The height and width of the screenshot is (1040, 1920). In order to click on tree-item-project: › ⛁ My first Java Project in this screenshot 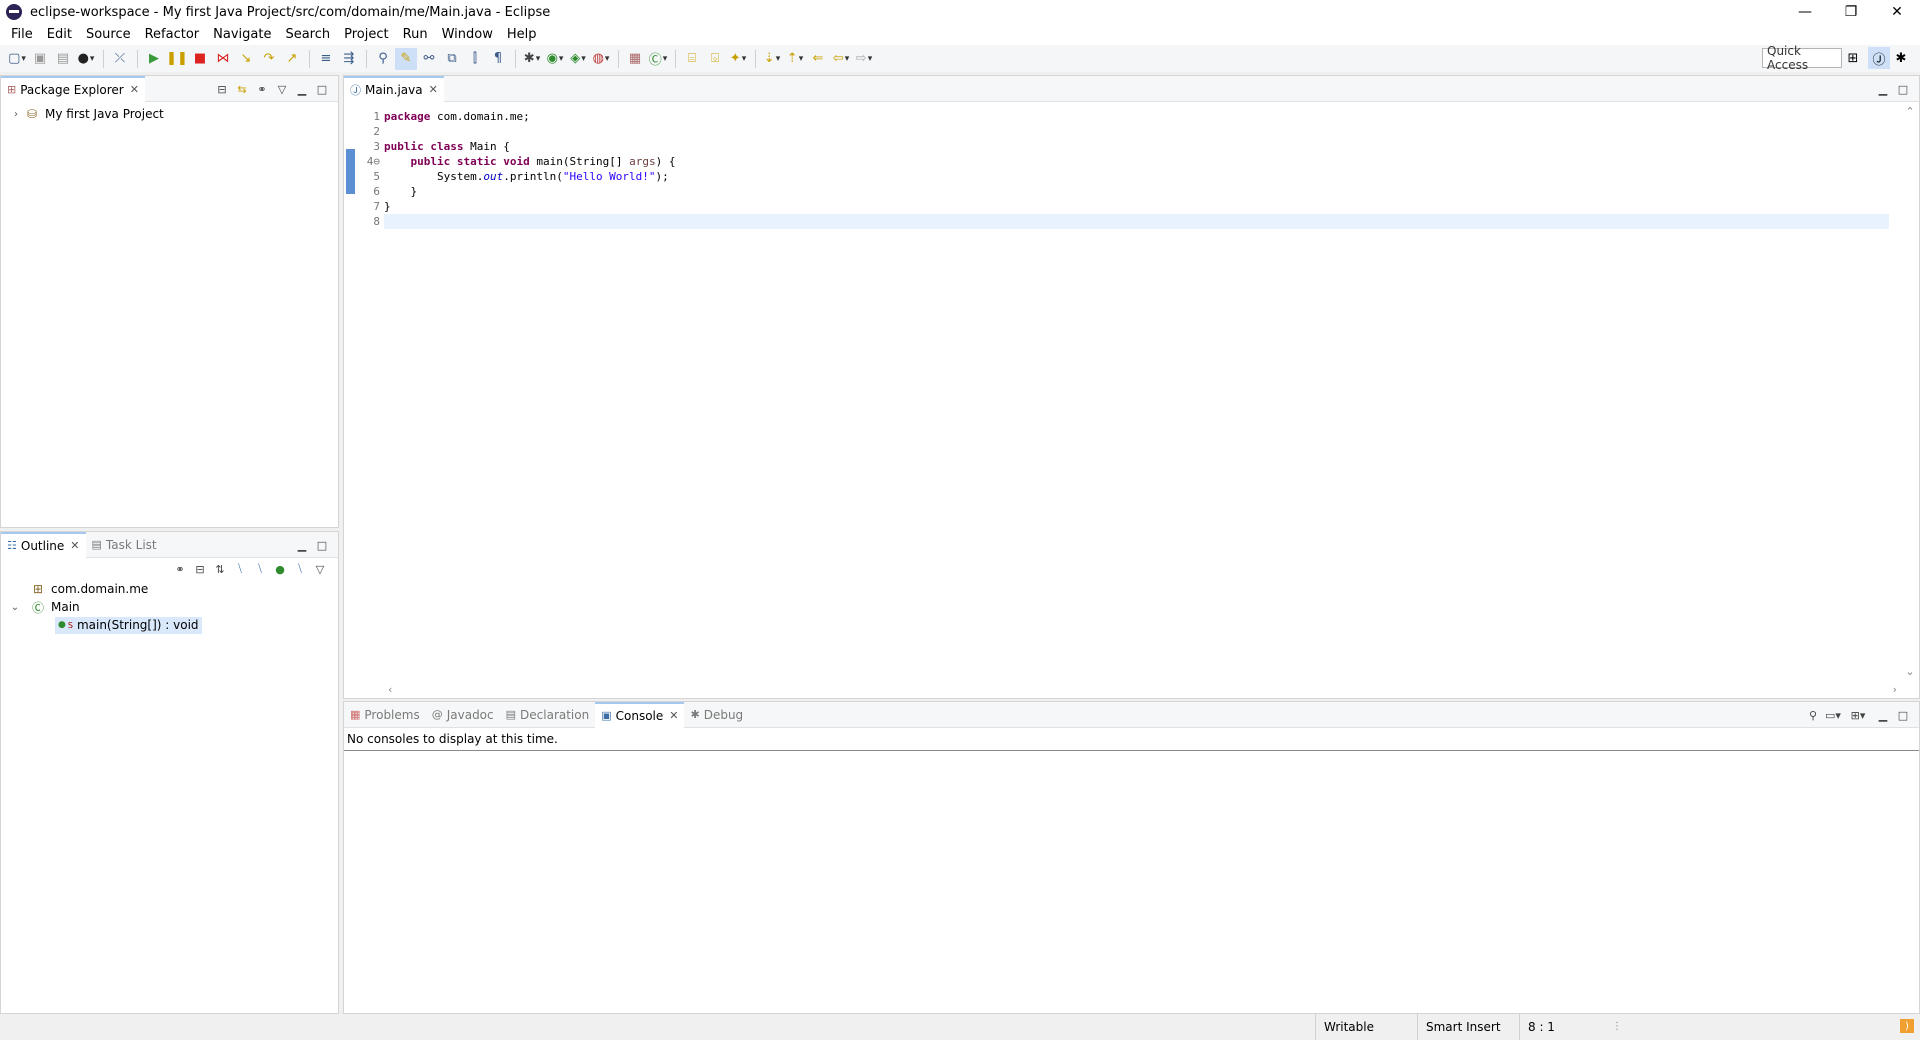, I will do `click(173, 114)`.